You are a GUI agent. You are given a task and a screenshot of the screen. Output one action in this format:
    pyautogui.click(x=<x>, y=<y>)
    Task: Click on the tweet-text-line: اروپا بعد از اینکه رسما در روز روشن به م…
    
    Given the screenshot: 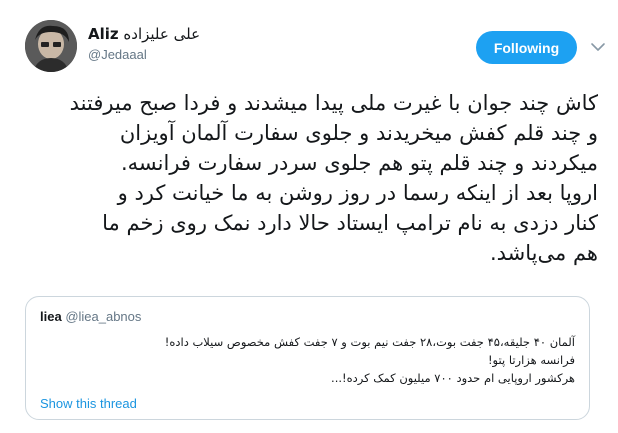 What is the action you would take?
    pyautogui.click(x=357, y=193)
    